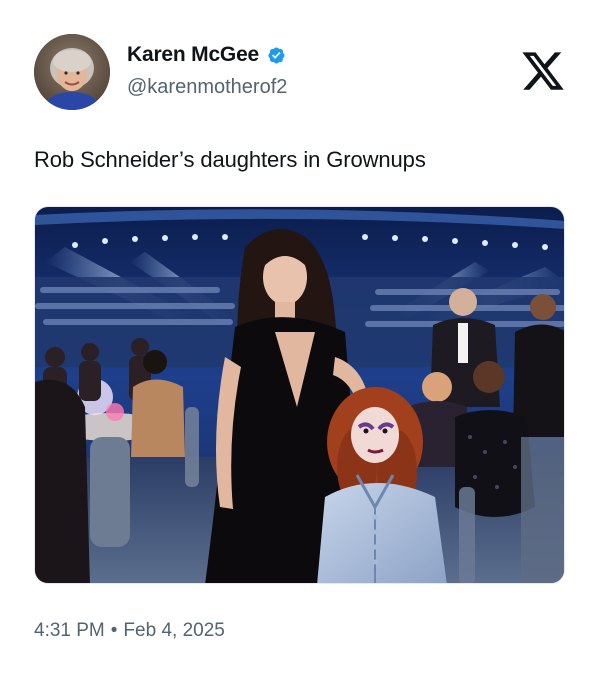 The width and height of the screenshot is (599, 673). I want to click on author-avatar, so click(72, 72).